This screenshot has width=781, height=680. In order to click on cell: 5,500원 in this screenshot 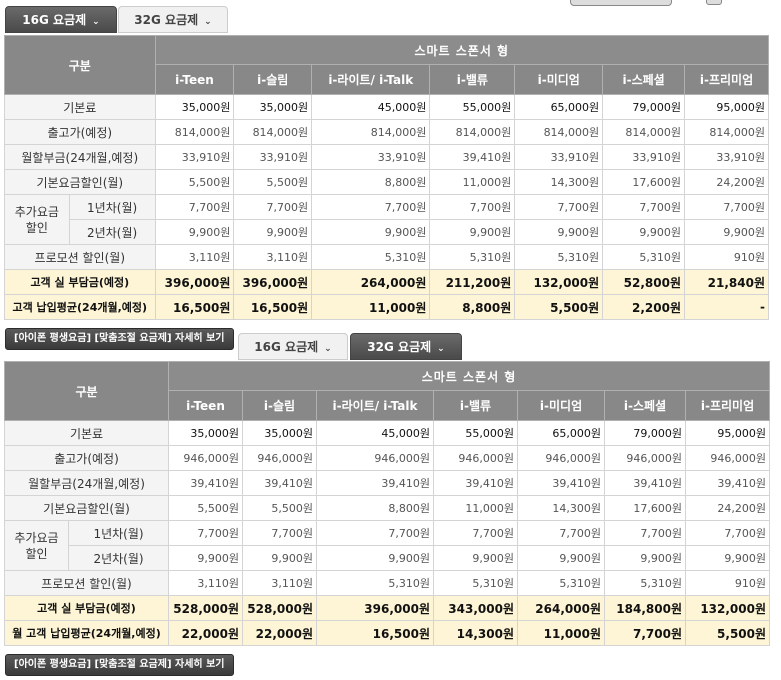, I will do `click(194, 182)`.